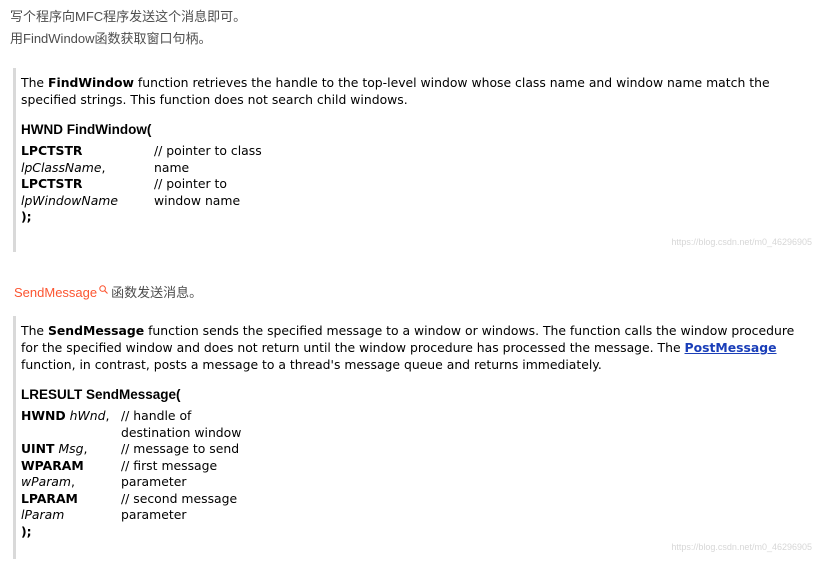  I want to click on param-type: UINT, so click(38, 448).